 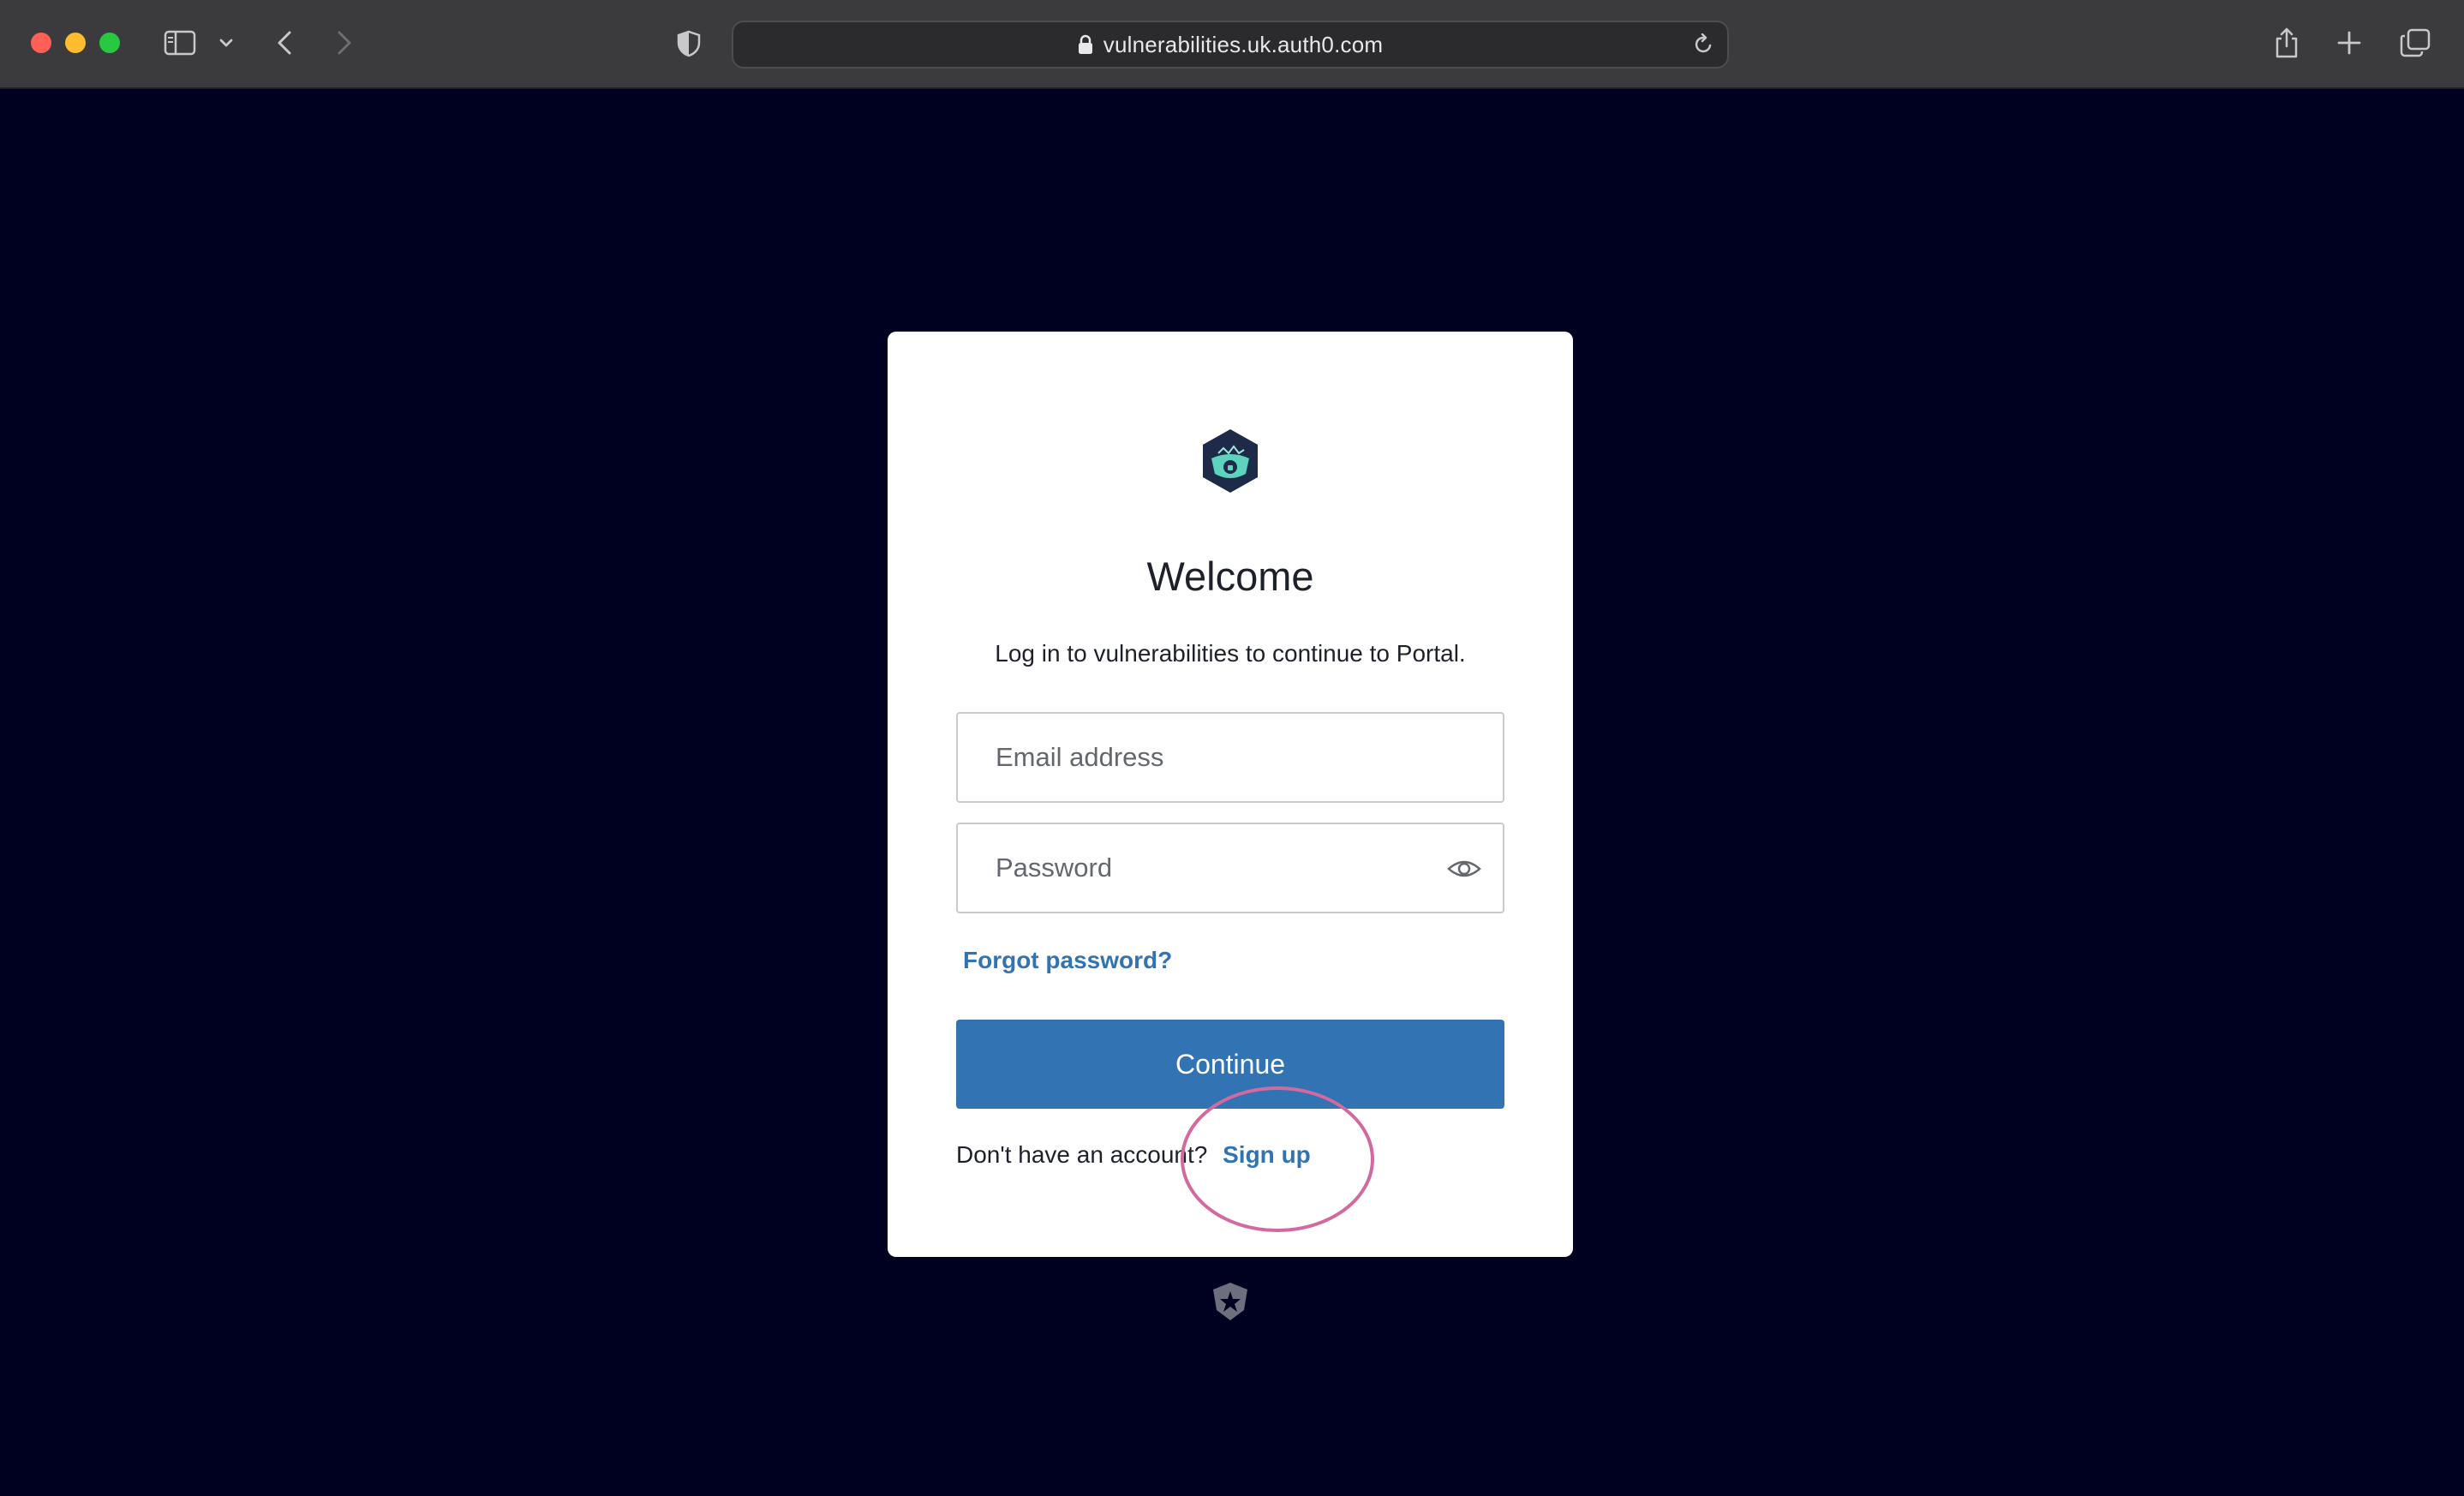 What do you see at coordinates (1243, 44) in the screenshot?
I see `url-text: vulnerabilities.uk.auth0.com` at bounding box center [1243, 44].